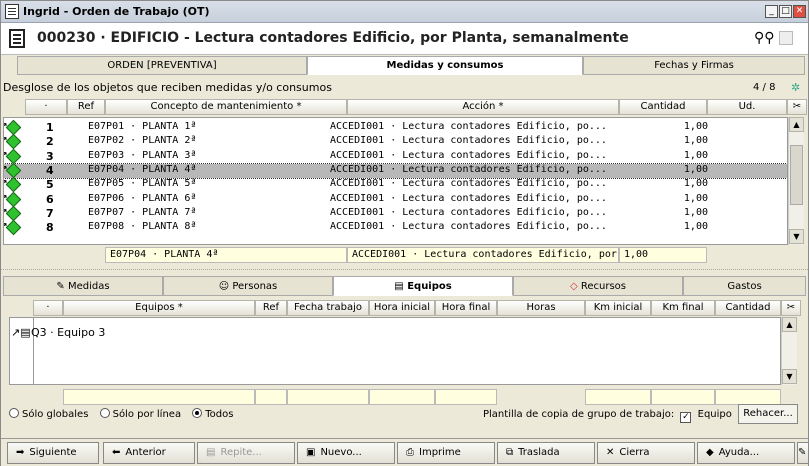 The image size is (809, 466). What do you see at coordinates (748, 397) in the screenshot?
I see `eq-edit-cantidad` at bounding box center [748, 397].